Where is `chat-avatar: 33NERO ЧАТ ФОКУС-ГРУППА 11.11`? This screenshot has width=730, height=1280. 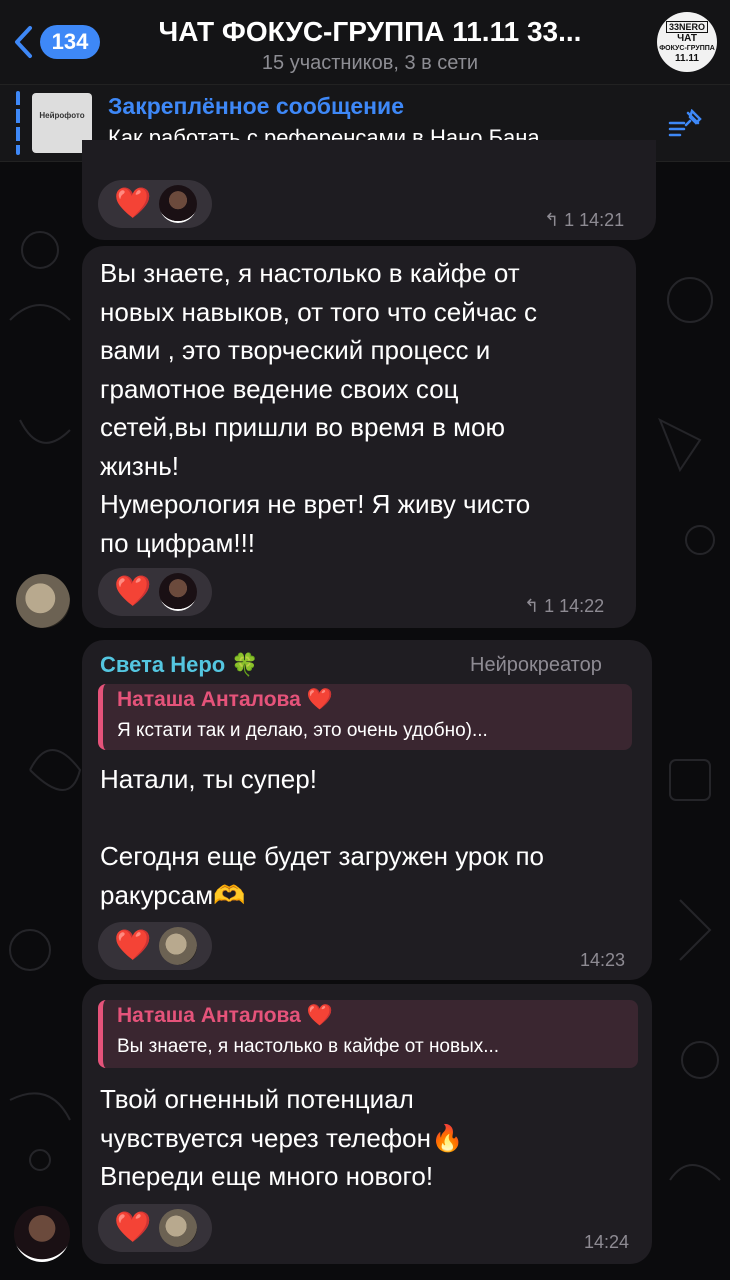
chat-avatar: 33NERO ЧАТ ФОКУС-ГРУППА 11.11 is located at coordinates (687, 42).